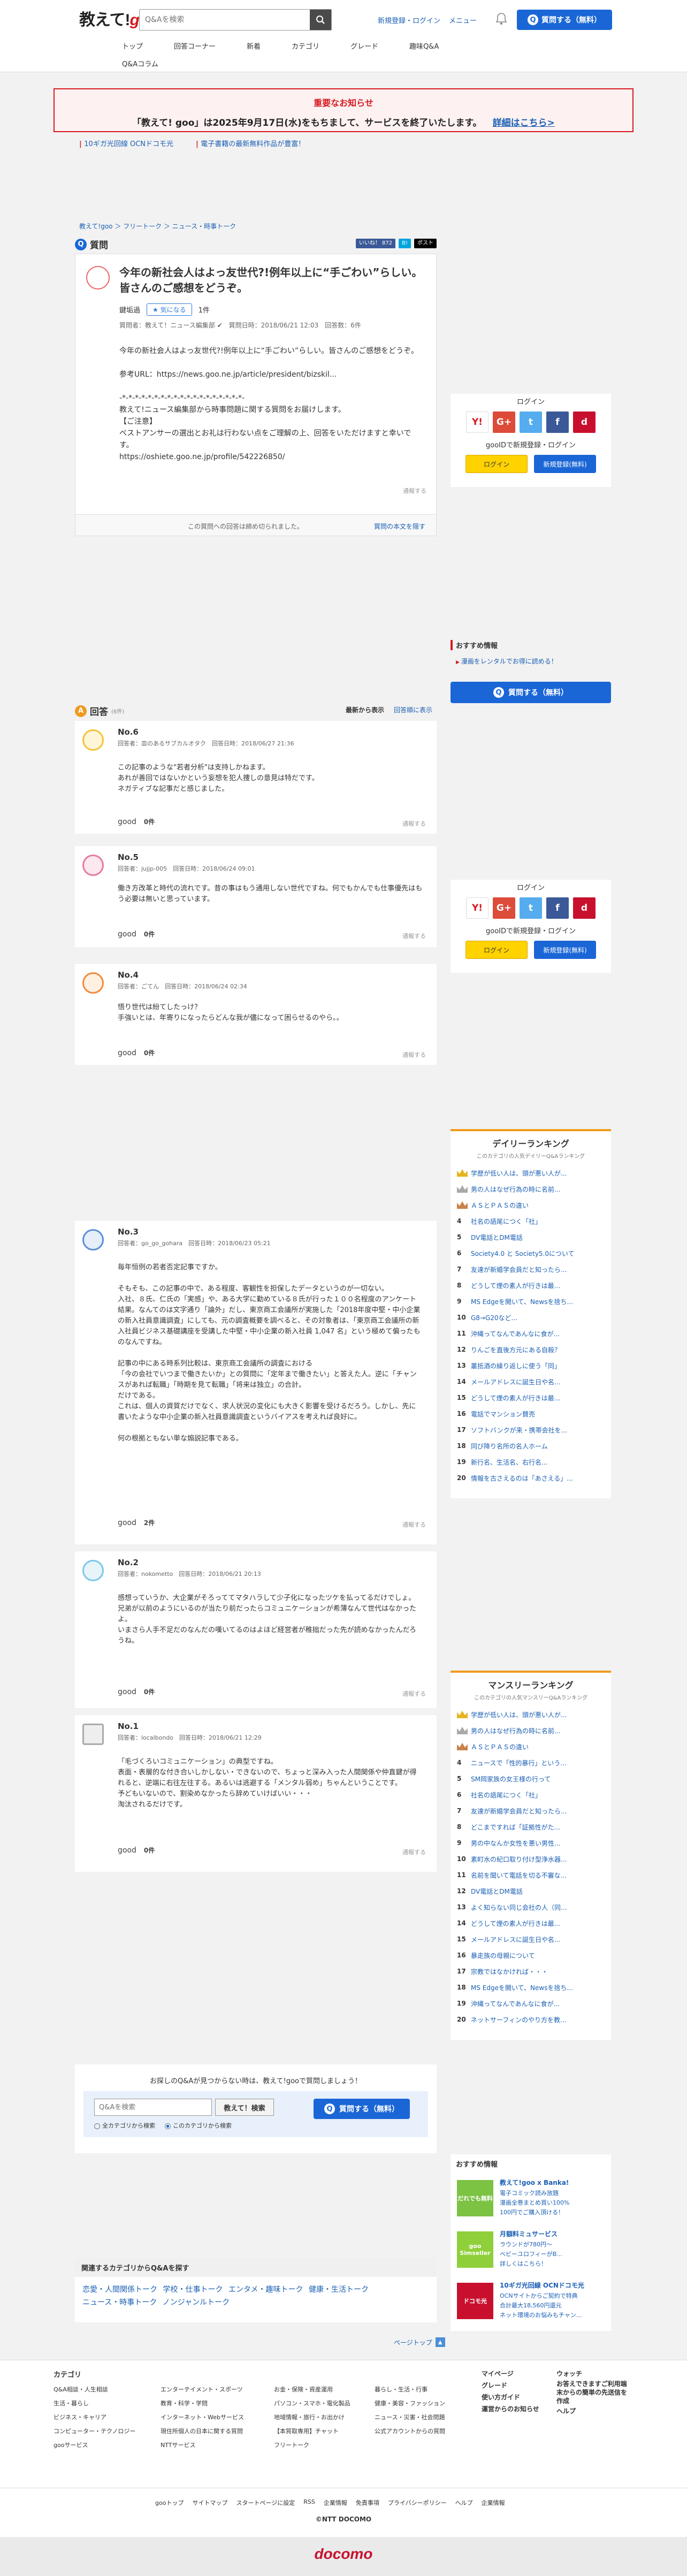 The width and height of the screenshot is (687, 2576). Describe the element at coordinates (531, 1795) in the screenshot. I see `monthly-ranking-item: 6 社名の語尾につく「社」` at that location.